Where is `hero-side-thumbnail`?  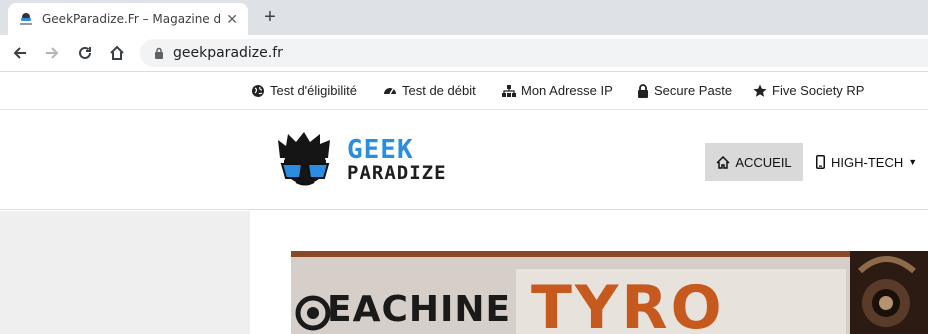 hero-side-thumbnail is located at coordinates (889, 292).